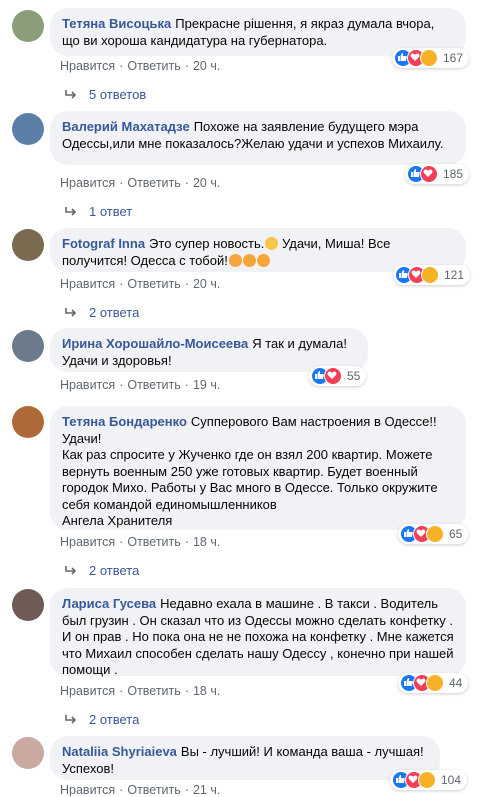 The height and width of the screenshot is (797, 501). Describe the element at coordinates (119, 751) in the screenshot. I see `comment-author: Nataliia Shyriaieva` at that location.